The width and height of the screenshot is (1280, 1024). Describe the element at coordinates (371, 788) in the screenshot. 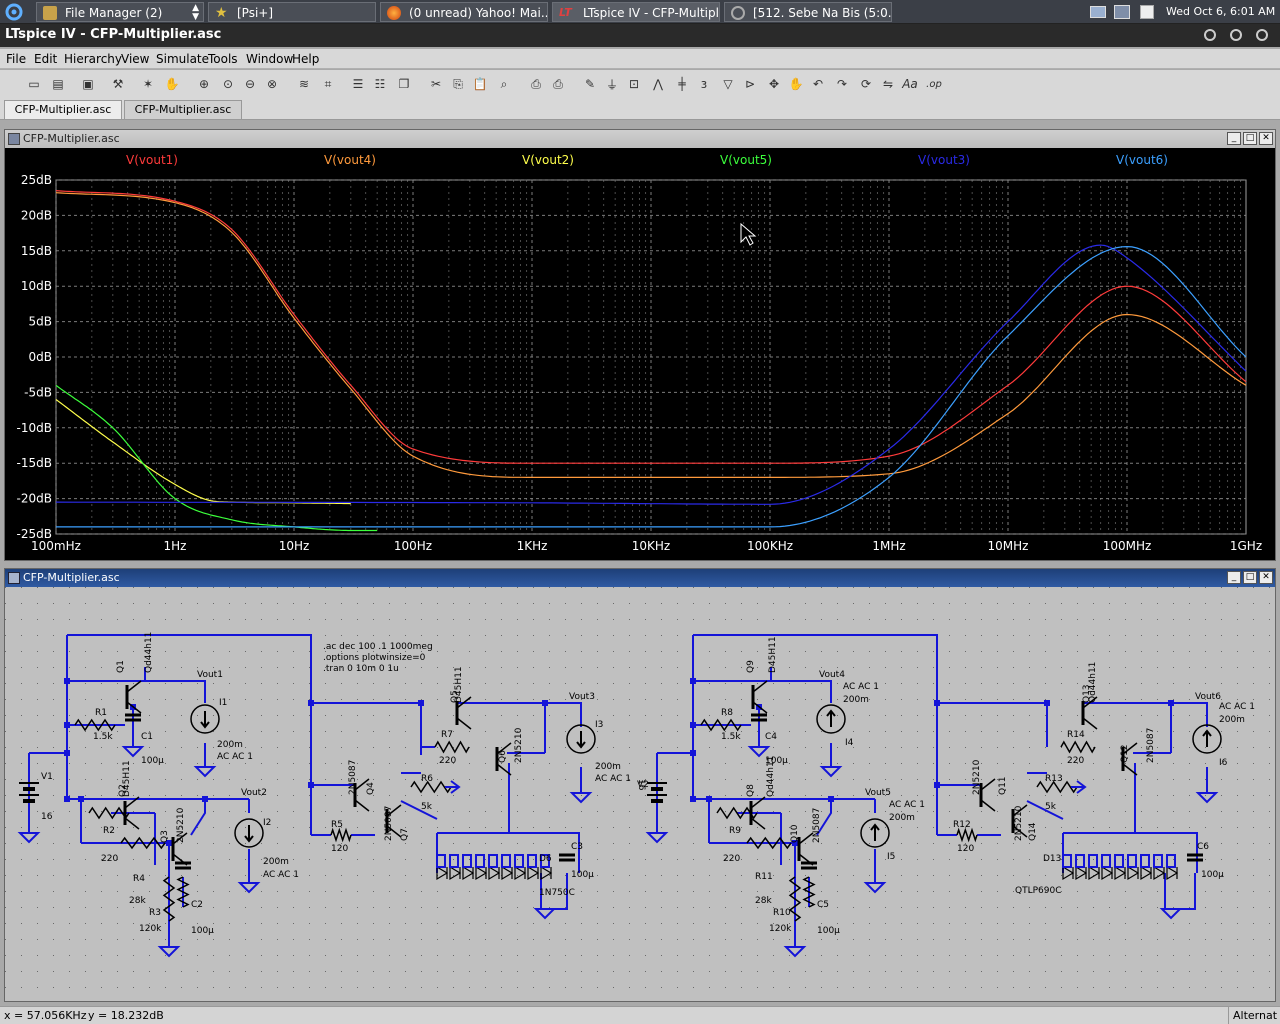

I see `component-label: Q4` at that location.